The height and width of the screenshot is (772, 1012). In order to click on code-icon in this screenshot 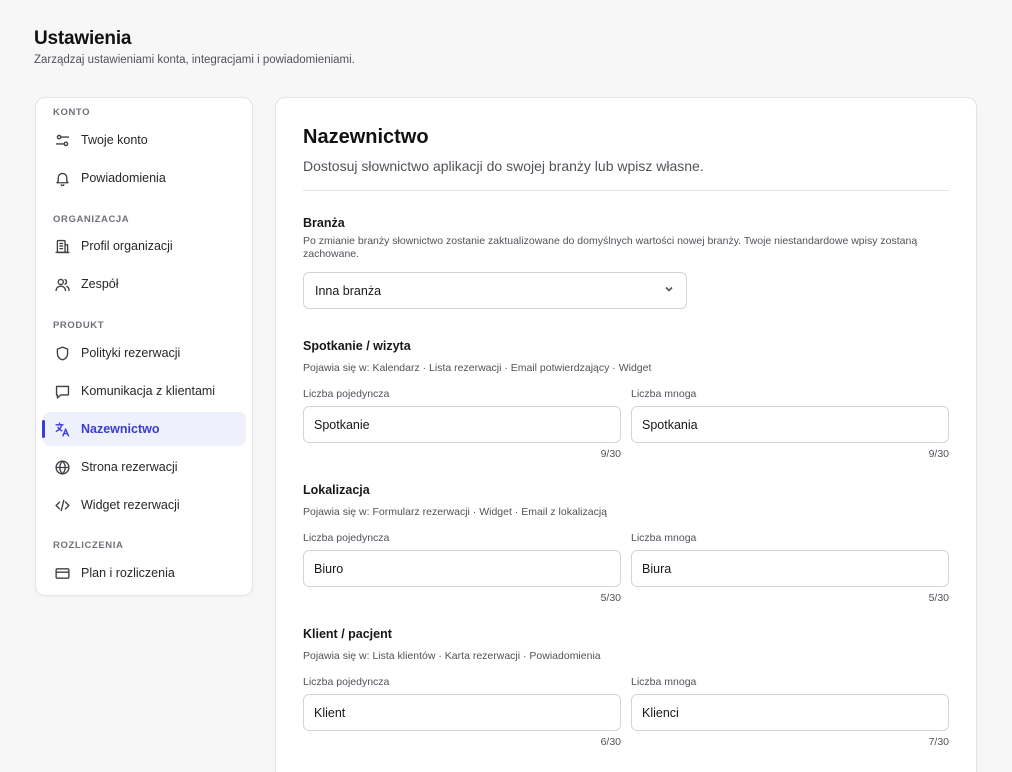, I will do `click(62, 505)`.